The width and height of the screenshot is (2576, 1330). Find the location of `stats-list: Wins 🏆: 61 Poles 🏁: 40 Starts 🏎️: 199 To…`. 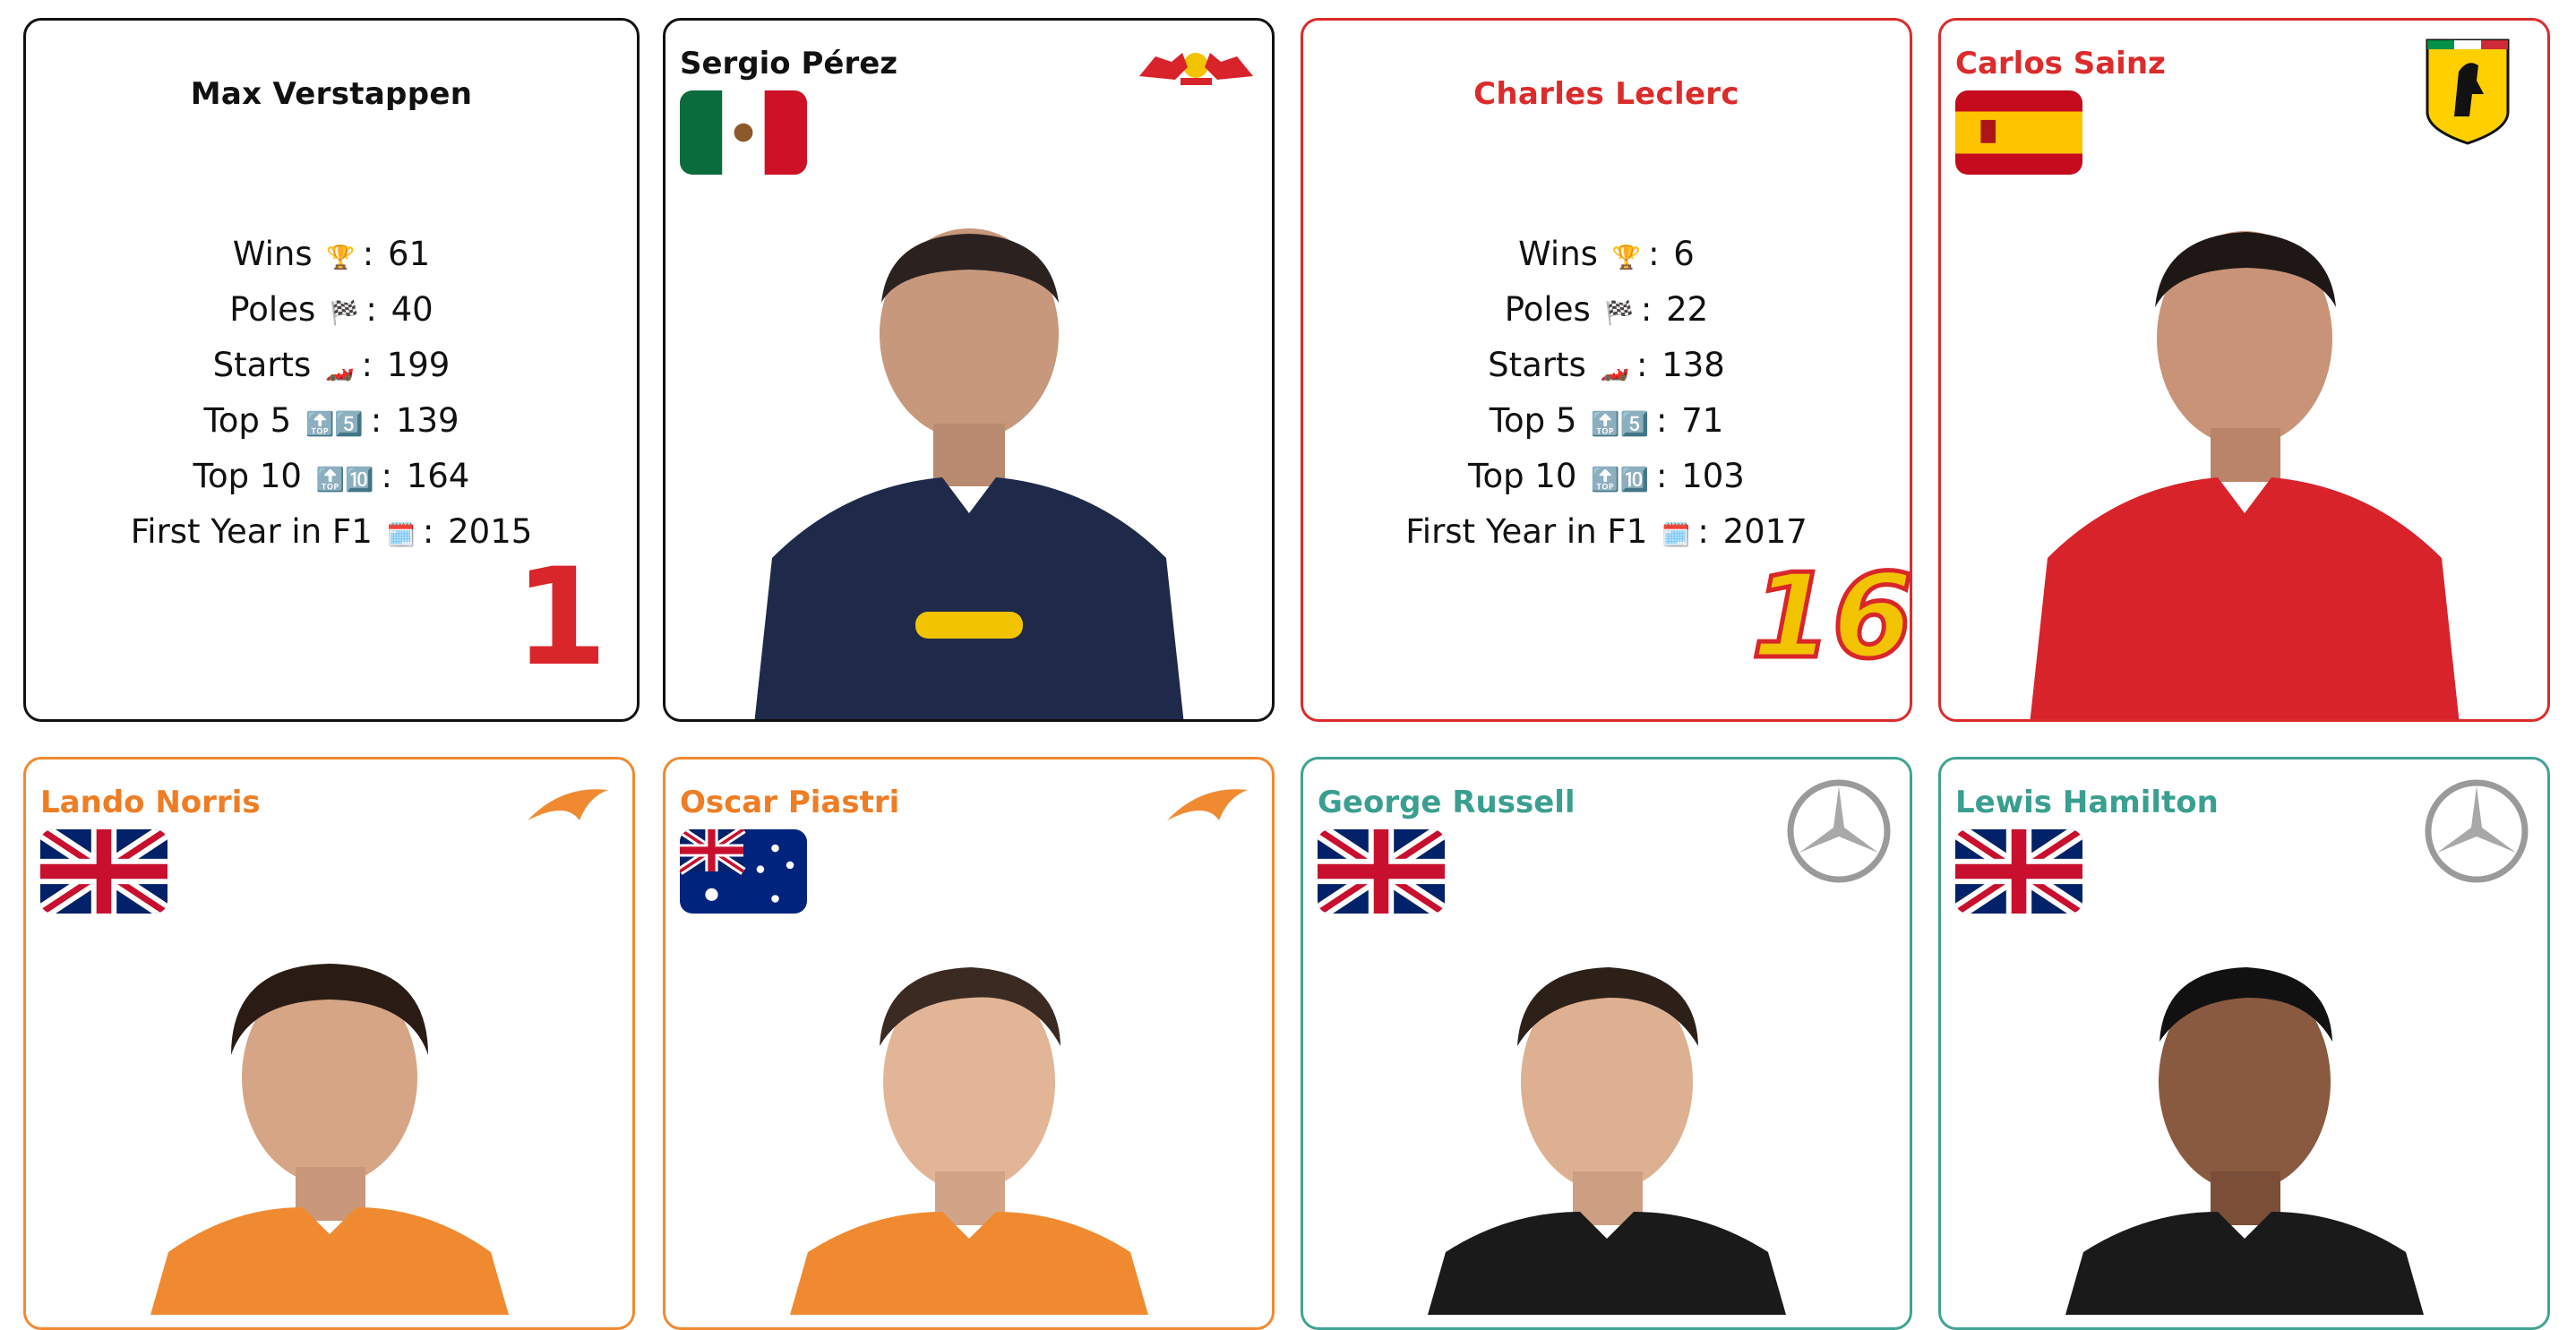

stats-list: Wins 🏆: 61 Poles 🏁: 40 Starts 🏎️: 199 To… is located at coordinates (331, 393).